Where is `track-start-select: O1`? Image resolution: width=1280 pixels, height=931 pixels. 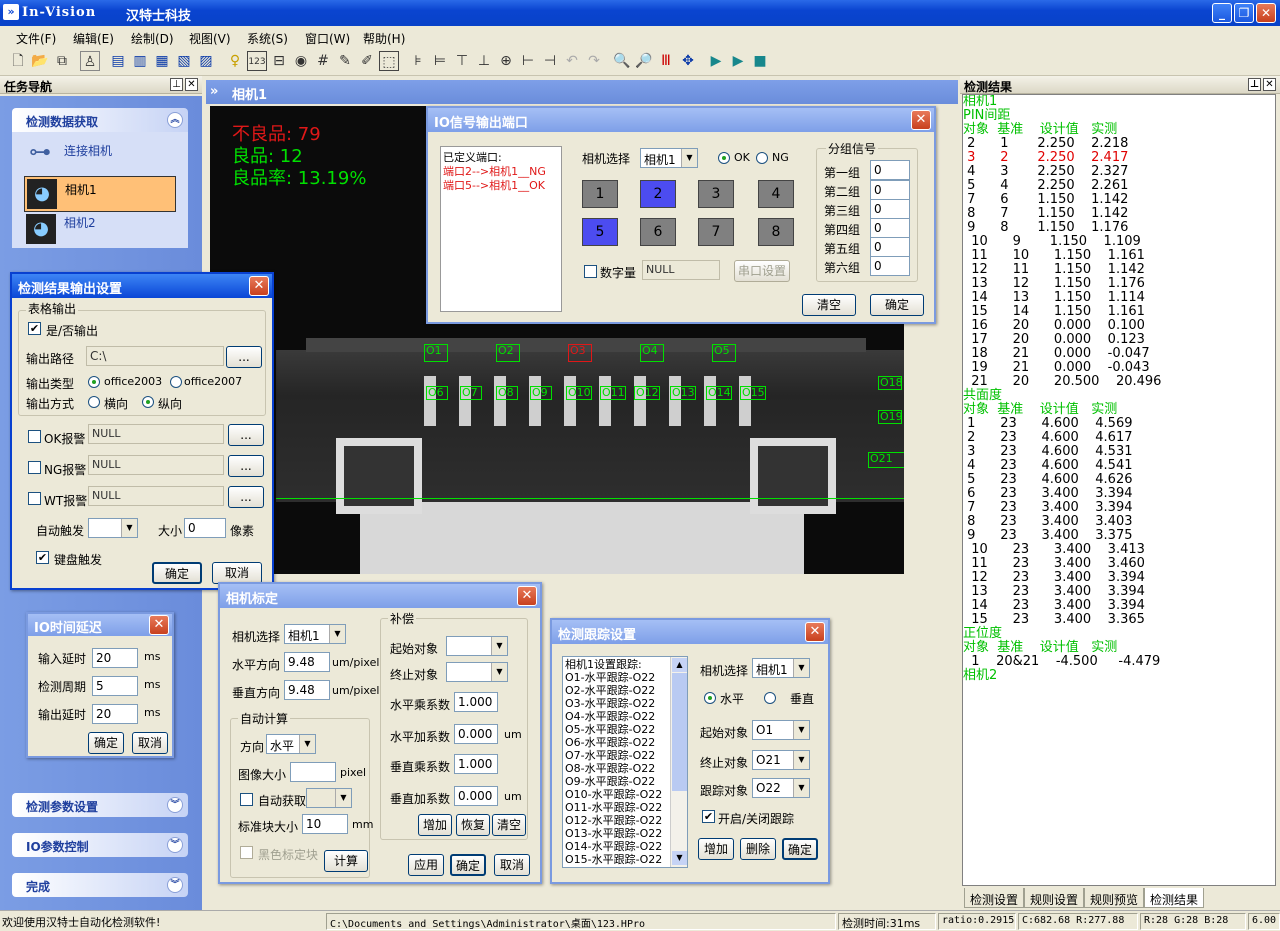
track-start-select: O1 is located at coordinates (781, 730).